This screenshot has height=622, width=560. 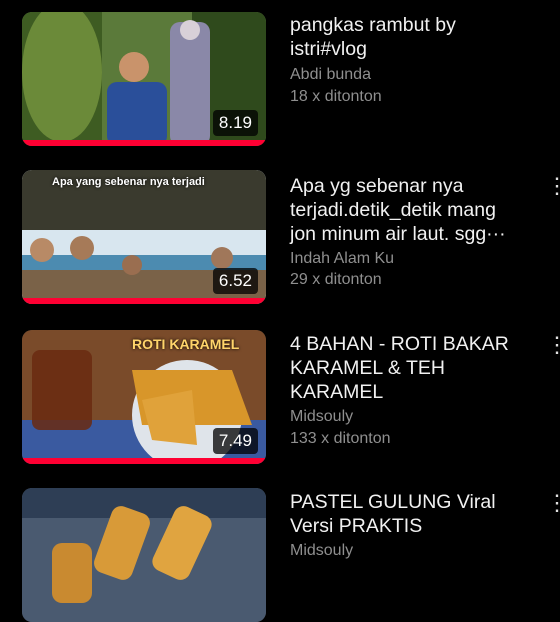 I want to click on view-count: 18 x ditonton, so click(x=336, y=96).